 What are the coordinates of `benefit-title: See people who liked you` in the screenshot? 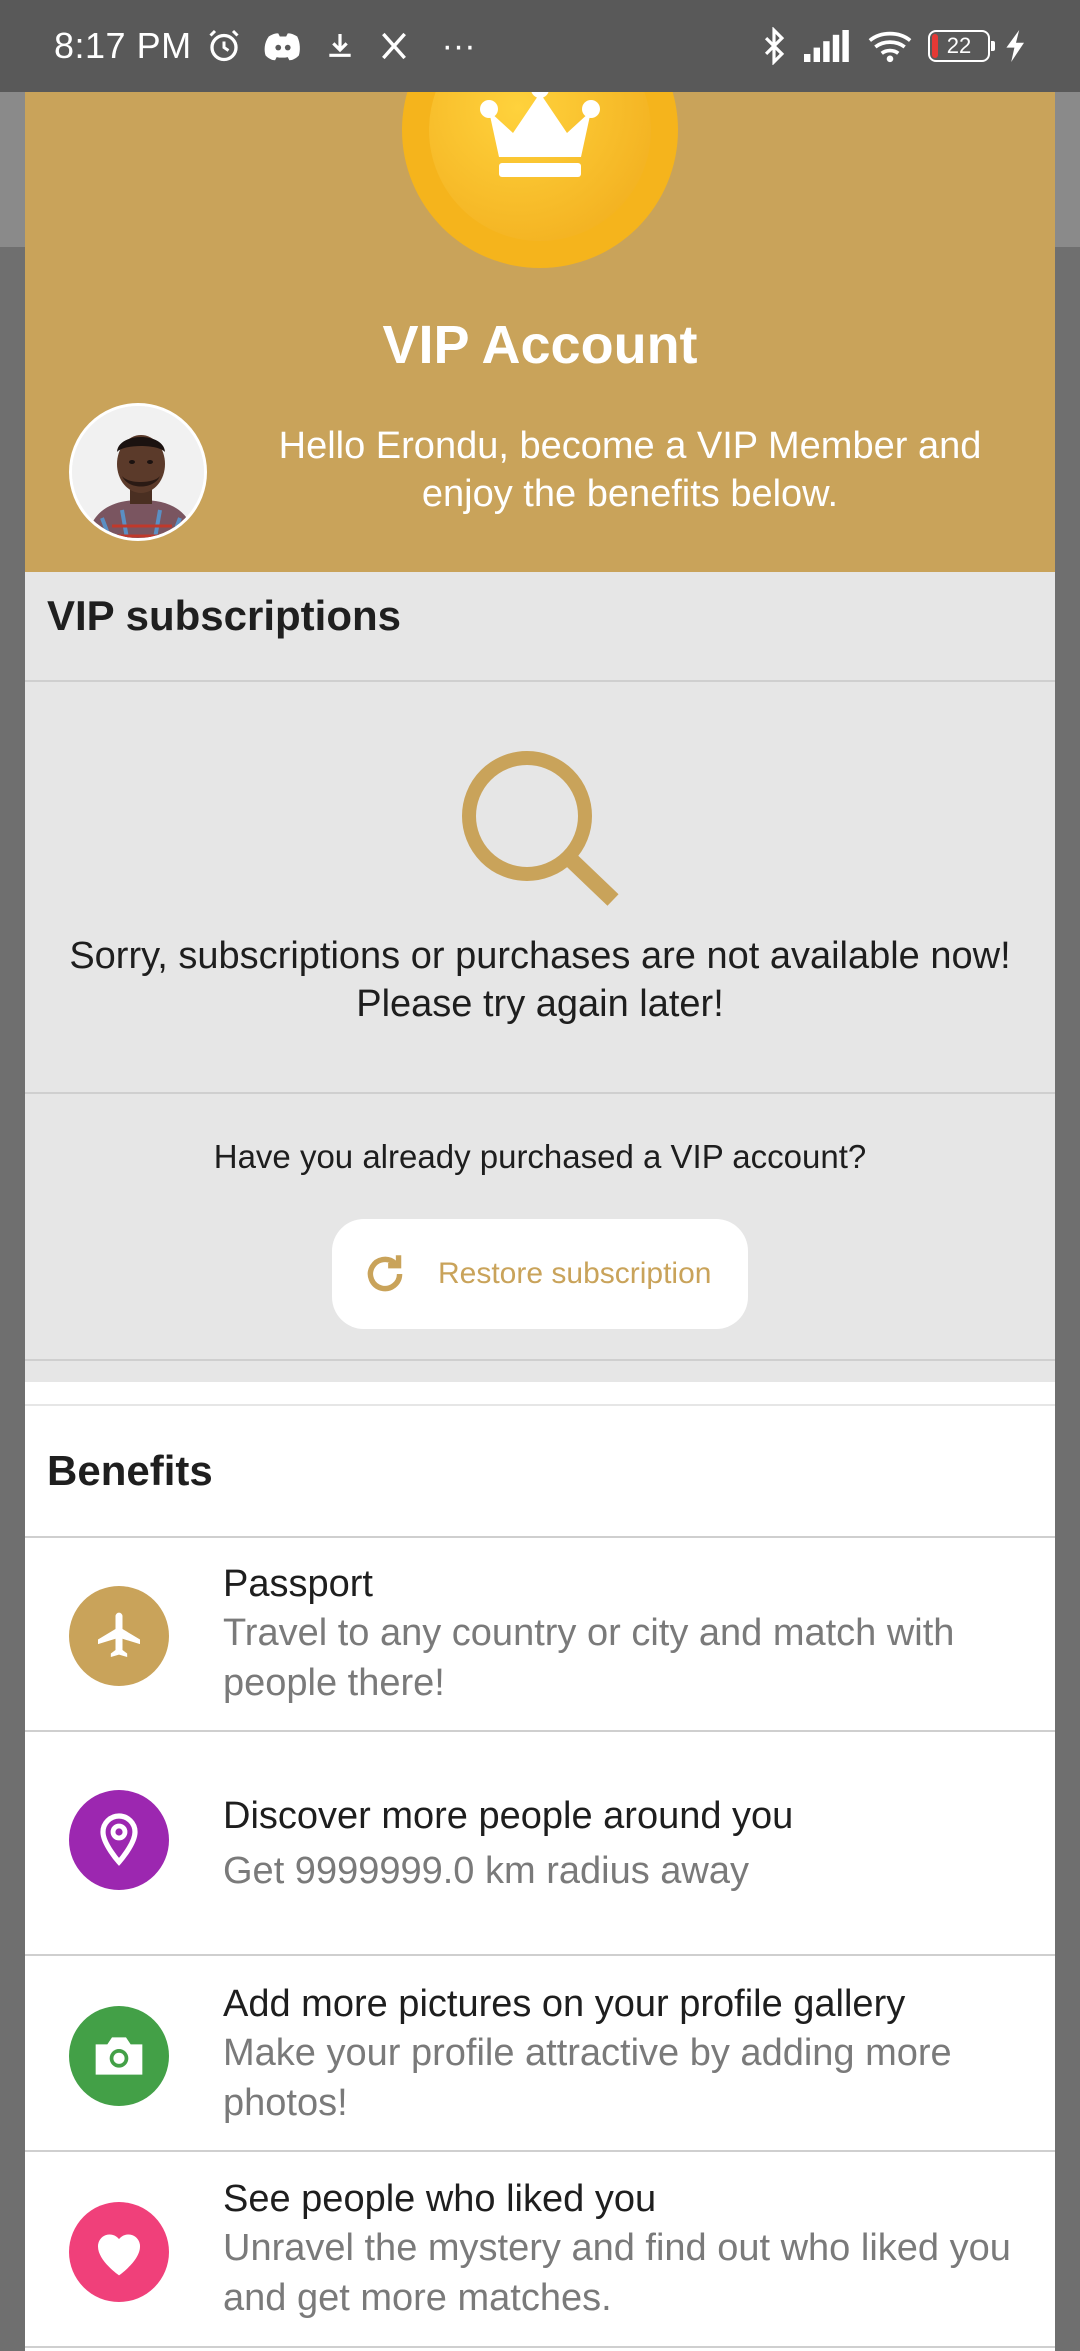 It's located at (440, 2199).